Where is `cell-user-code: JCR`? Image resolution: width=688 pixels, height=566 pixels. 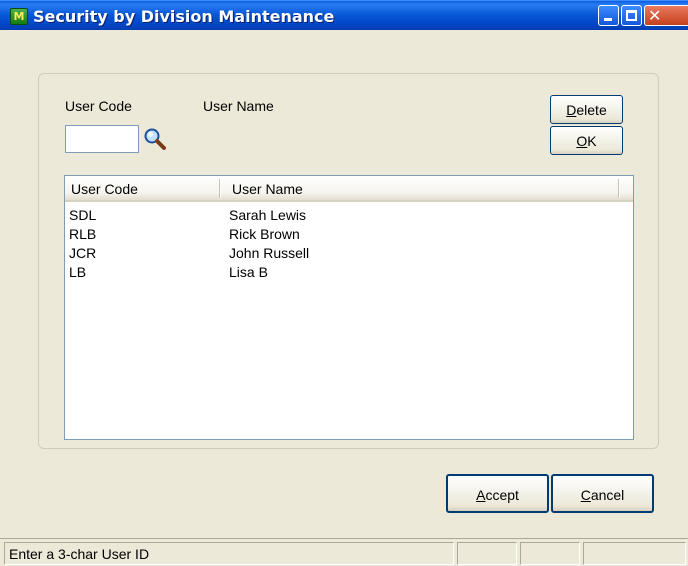
cell-user-code: JCR is located at coordinates (83, 253).